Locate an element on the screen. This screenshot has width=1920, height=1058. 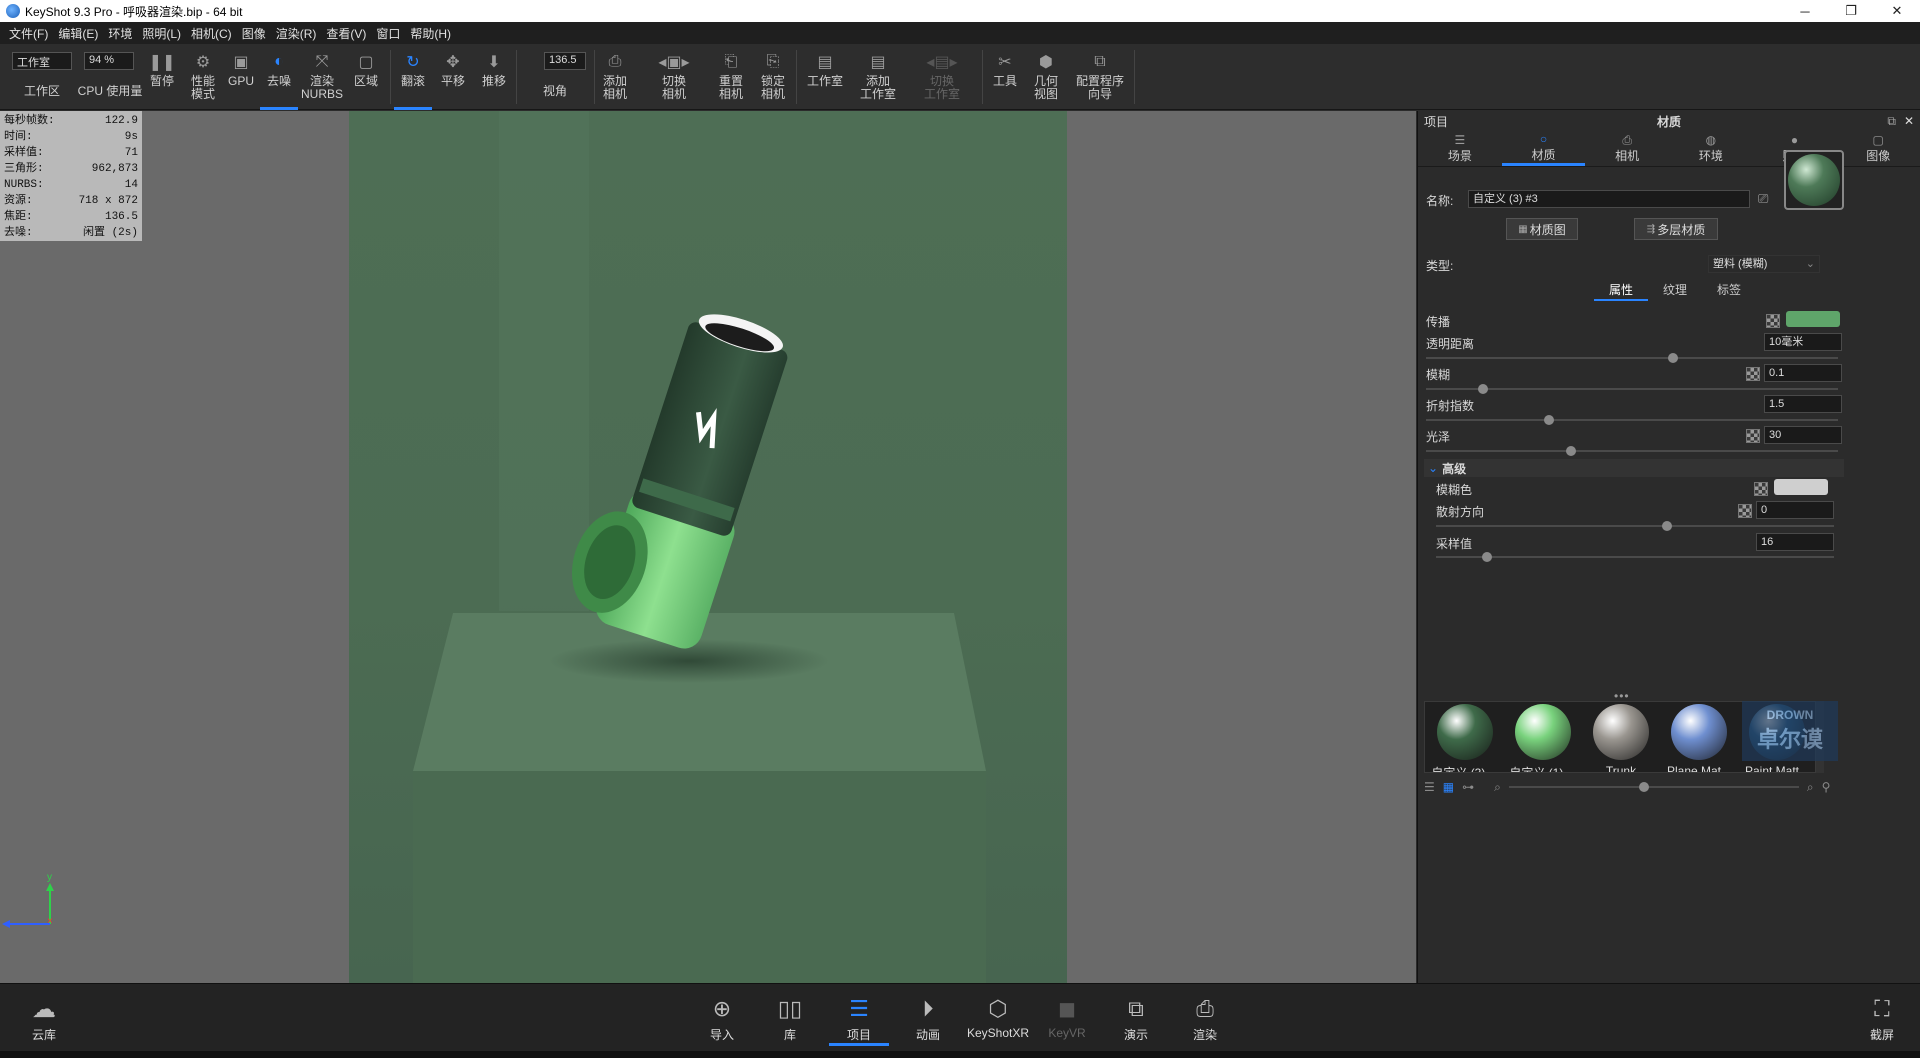
cloud-library-button: ☁ 云库 is located at coordinates (44, 1017).